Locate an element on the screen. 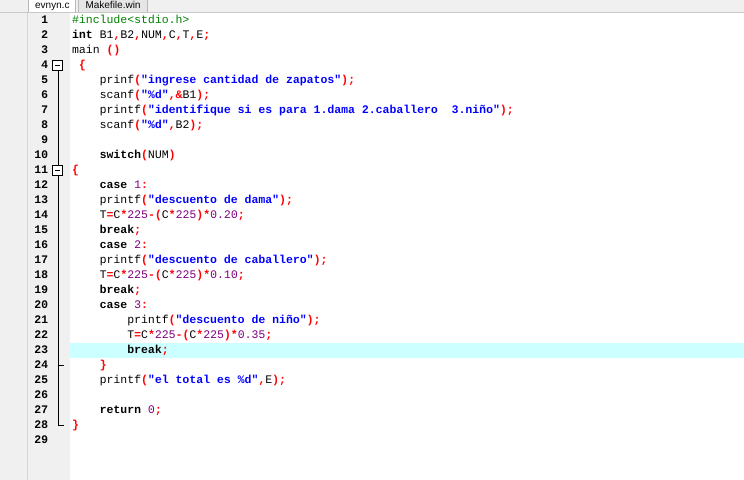 The width and height of the screenshot is (744, 480). code-line: printf("el total es %d",E); is located at coordinates (192, 380).